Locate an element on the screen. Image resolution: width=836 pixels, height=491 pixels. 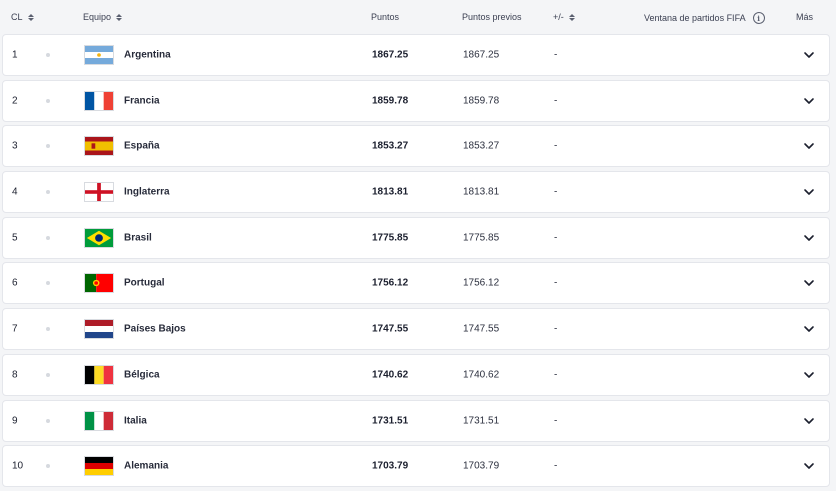
previous-points: 1859.78 is located at coordinates (481, 101).